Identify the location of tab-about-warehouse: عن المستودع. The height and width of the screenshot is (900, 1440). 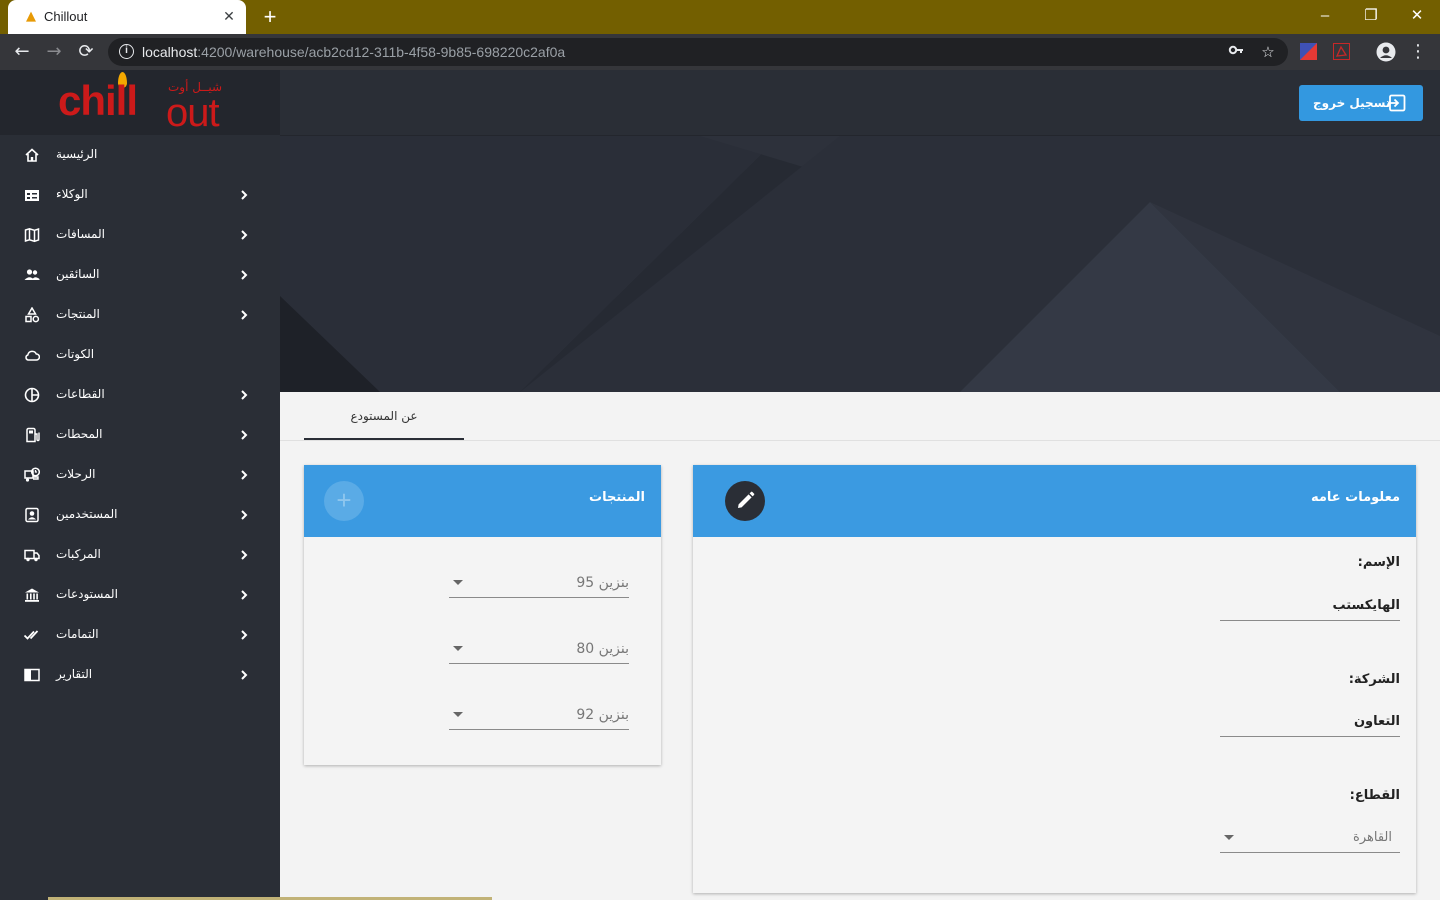
(384, 416).